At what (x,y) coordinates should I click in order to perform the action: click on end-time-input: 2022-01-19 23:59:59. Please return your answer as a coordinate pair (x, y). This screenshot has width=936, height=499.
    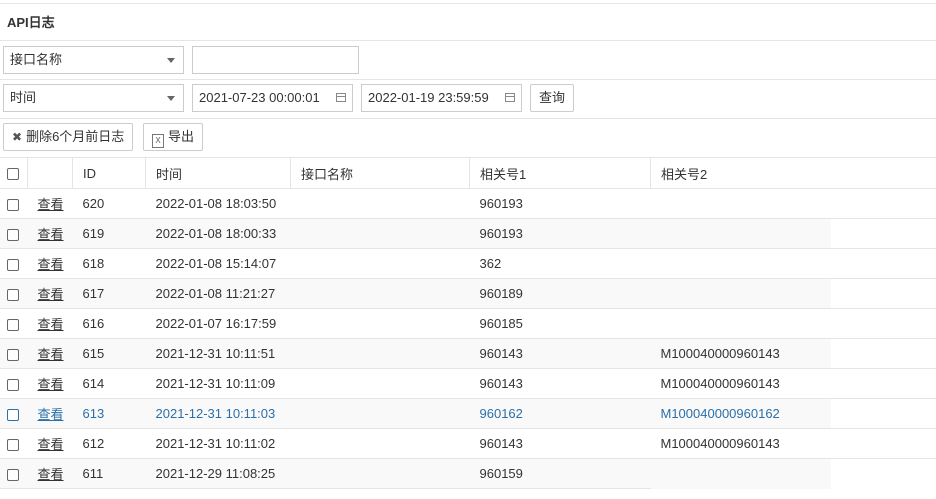
    Looking at the image, I should click on (441, 98).